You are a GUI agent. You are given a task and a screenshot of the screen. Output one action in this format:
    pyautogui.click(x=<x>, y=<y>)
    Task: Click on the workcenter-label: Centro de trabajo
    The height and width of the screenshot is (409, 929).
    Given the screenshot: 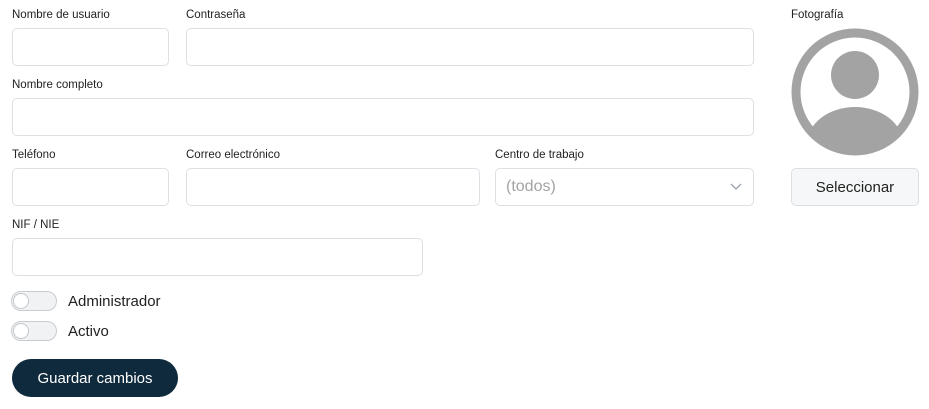 What is the action you would take?
    pyautogui.click(x=539, y=155)
    